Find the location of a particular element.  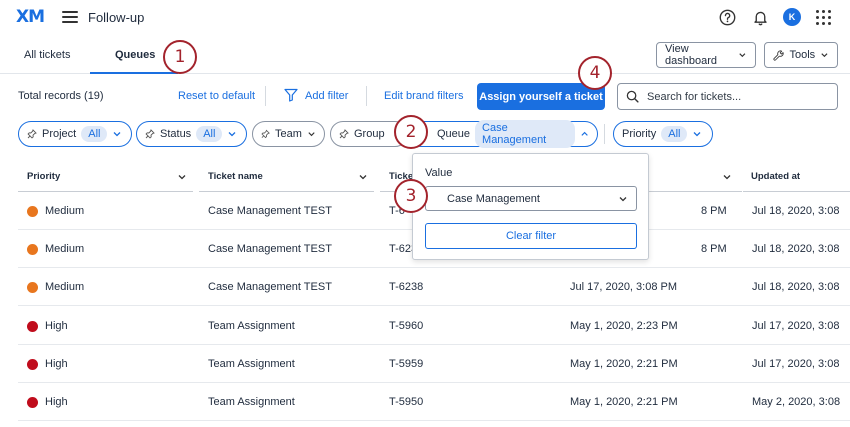

created-cell: Jul 17, 2020, 3:08 PM is located at coordinates (624, 287).